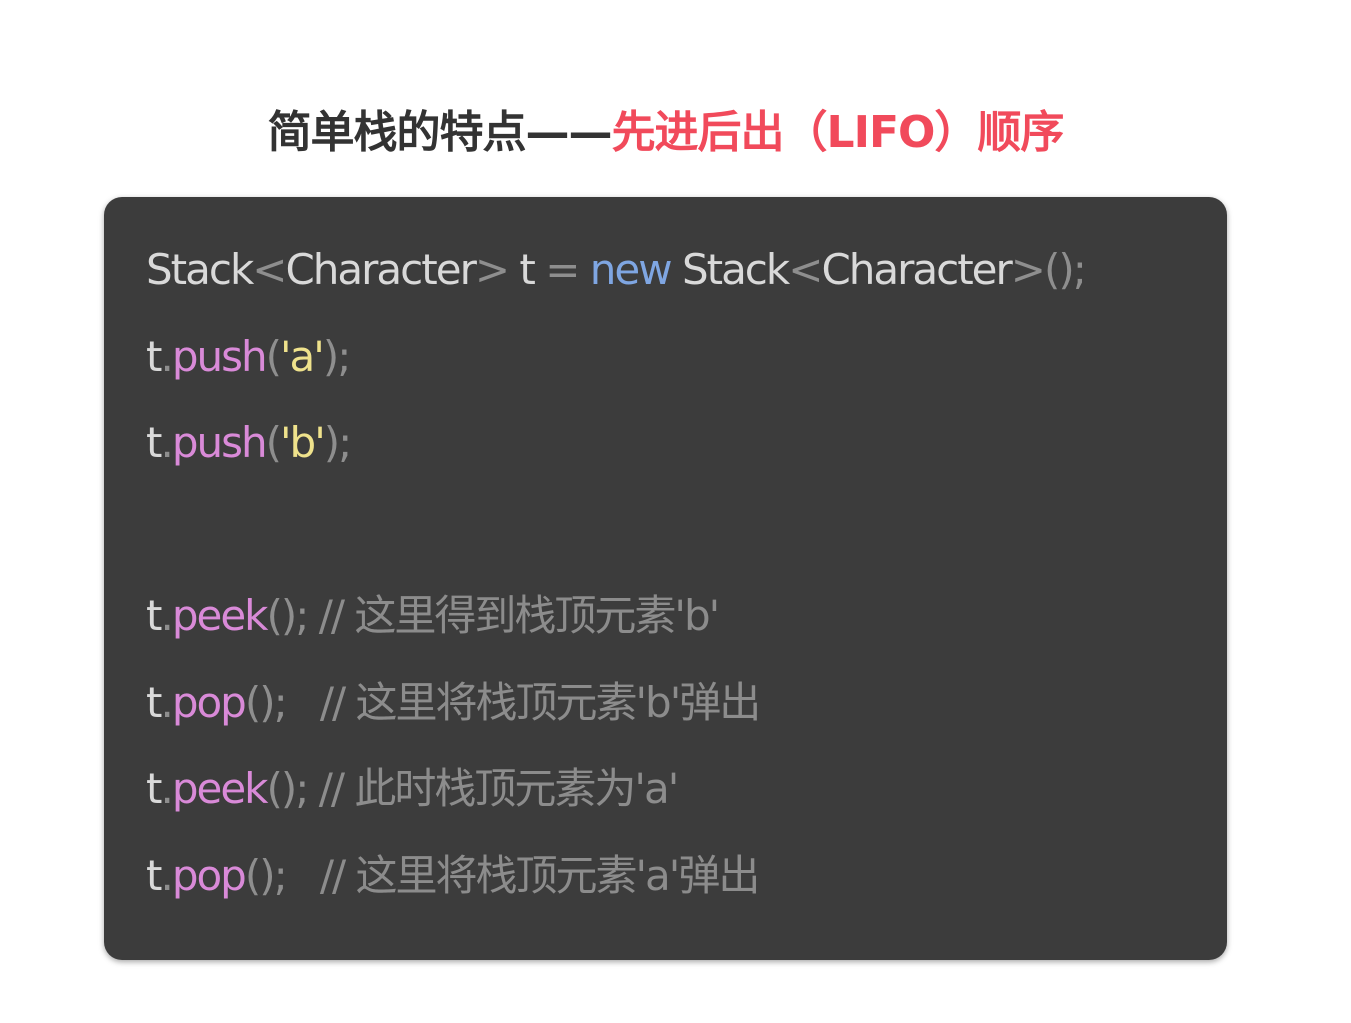 The image size is (1351, 1023). Describe the element at coordinates (519, 615) in the screenshot. I see `code-token-comment: // 这里得到栈顶元素'b'` at that location.